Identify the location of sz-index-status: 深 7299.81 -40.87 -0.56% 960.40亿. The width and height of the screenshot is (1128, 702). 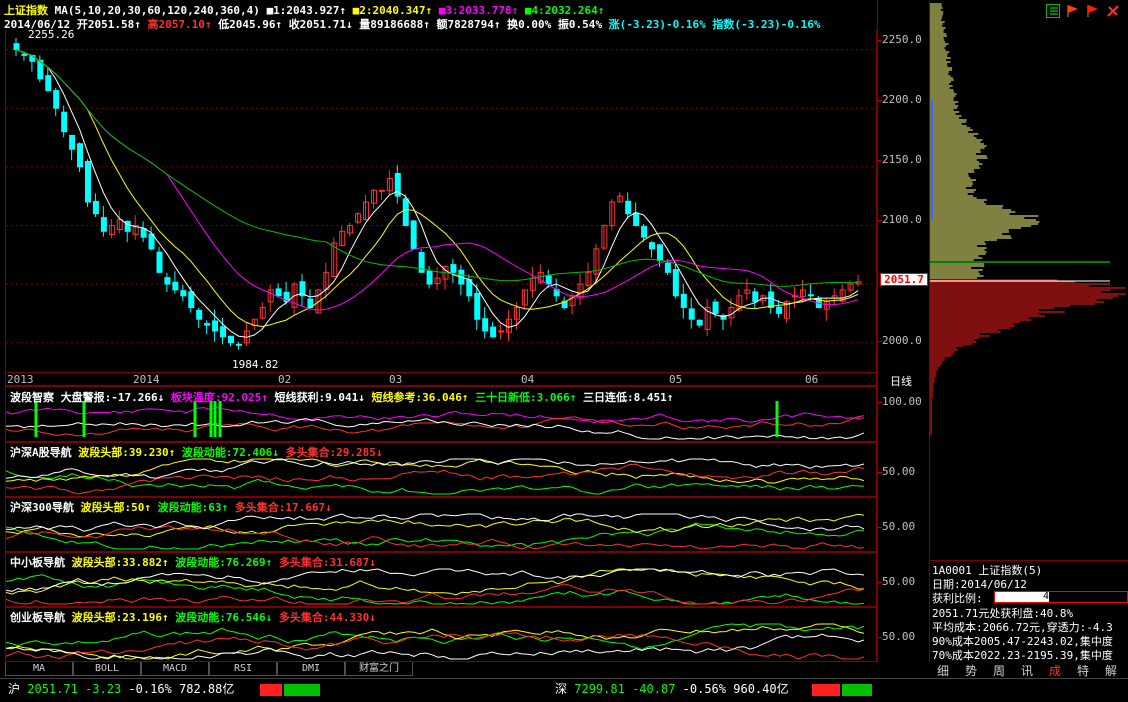
(672, 688).